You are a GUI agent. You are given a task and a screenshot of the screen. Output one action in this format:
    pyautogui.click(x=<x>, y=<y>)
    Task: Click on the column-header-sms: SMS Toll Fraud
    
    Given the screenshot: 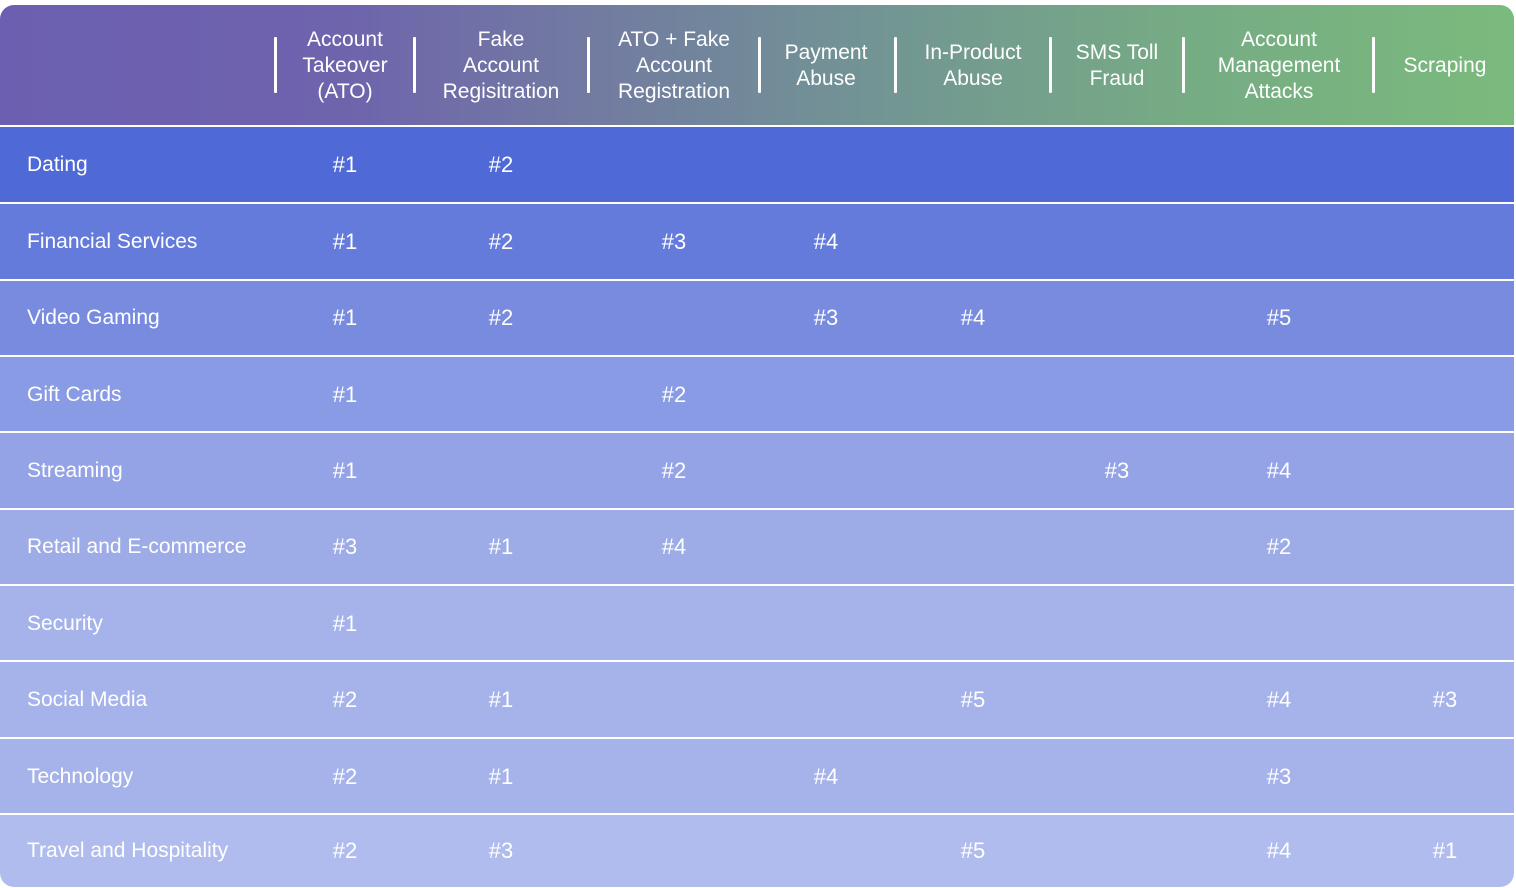 What is the action you would take?
    pyautogui.click(x=1117, y=65)
    